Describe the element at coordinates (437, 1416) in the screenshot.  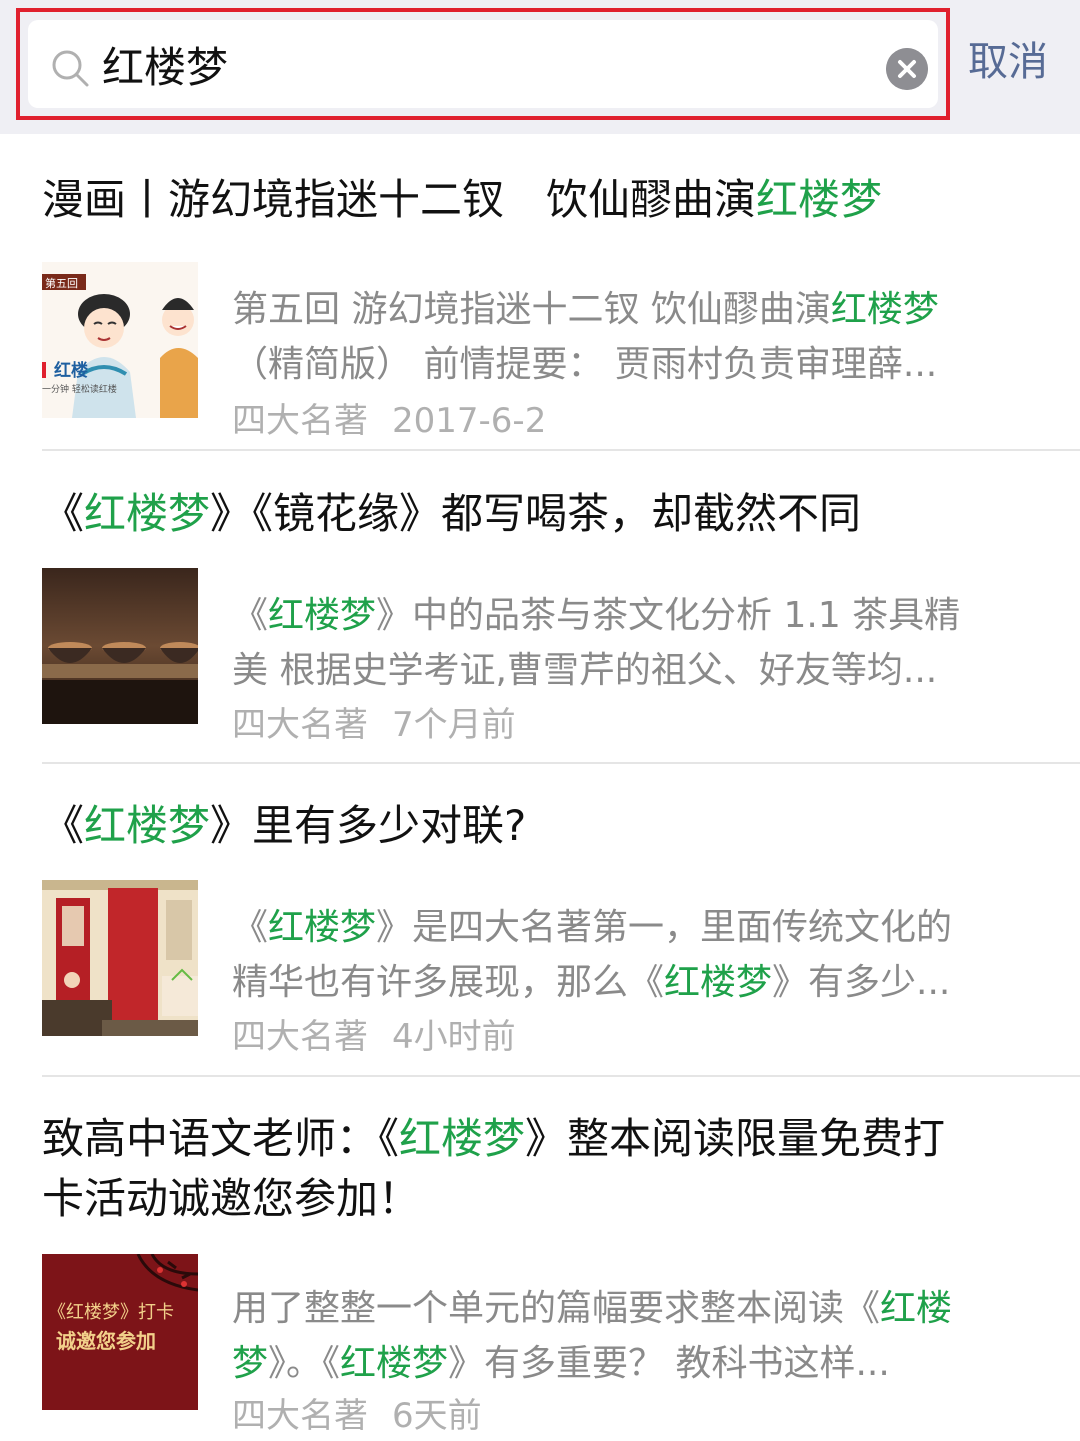
I see `result-date: 6天前` at that location.